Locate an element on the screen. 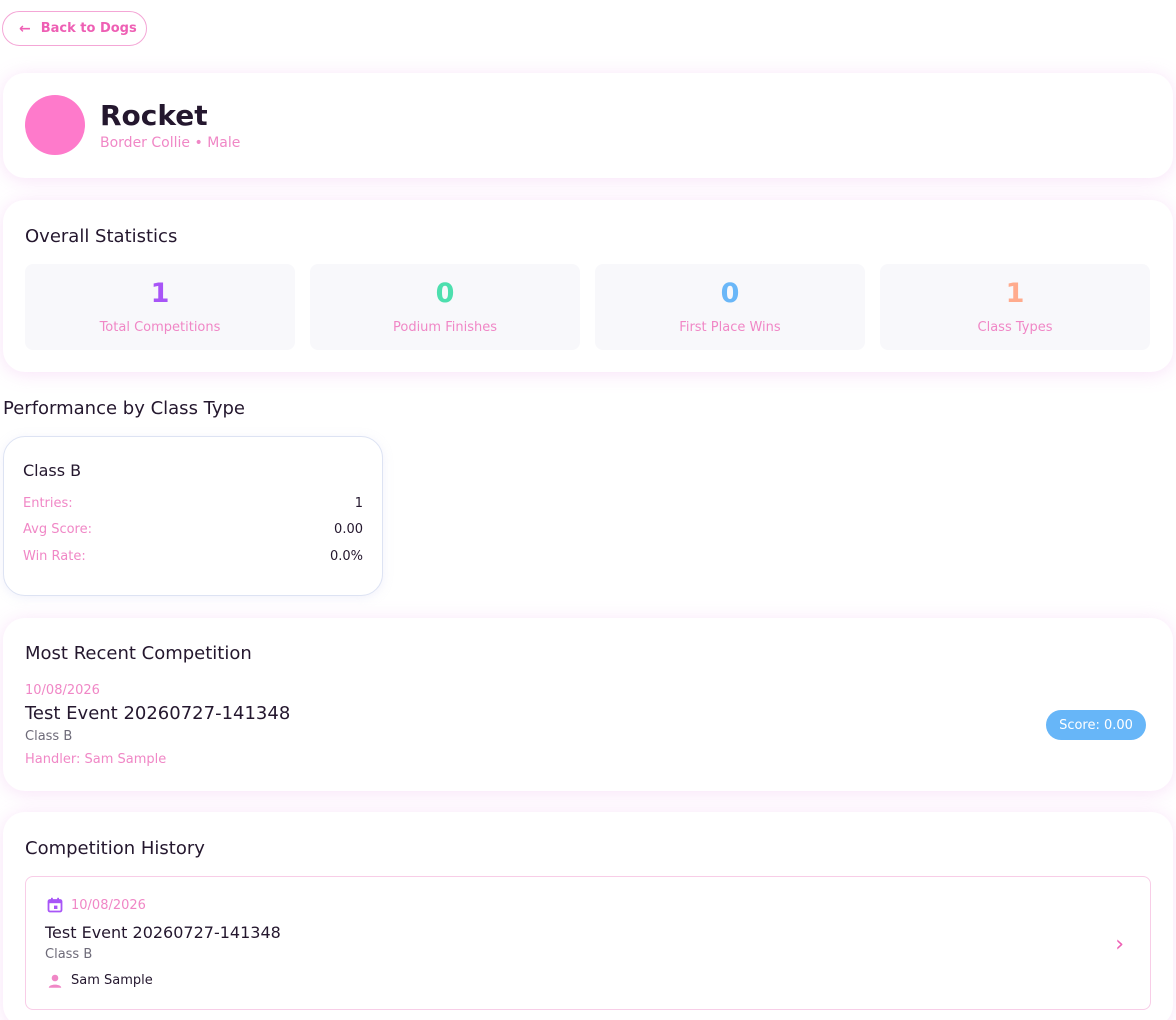  stat-label: Podium Finishes is located at coordinates (444, 327).